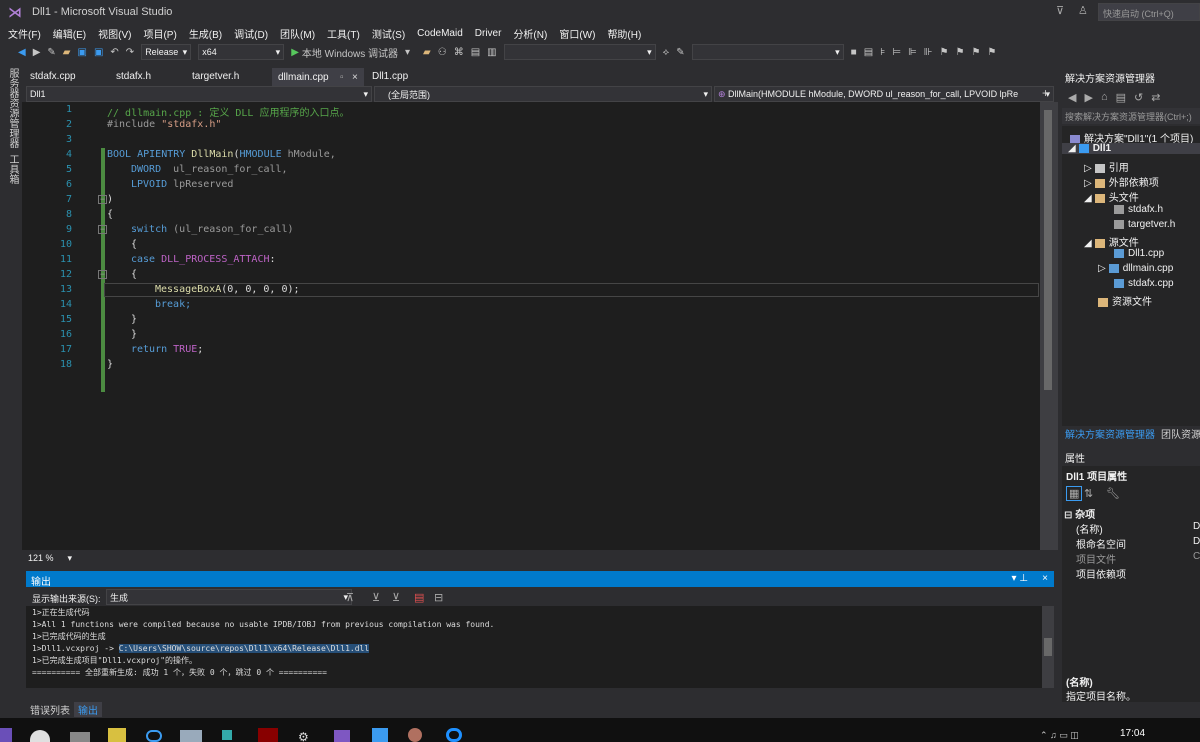  I want to click on settings-icon: ⚙, so click(305, 736).